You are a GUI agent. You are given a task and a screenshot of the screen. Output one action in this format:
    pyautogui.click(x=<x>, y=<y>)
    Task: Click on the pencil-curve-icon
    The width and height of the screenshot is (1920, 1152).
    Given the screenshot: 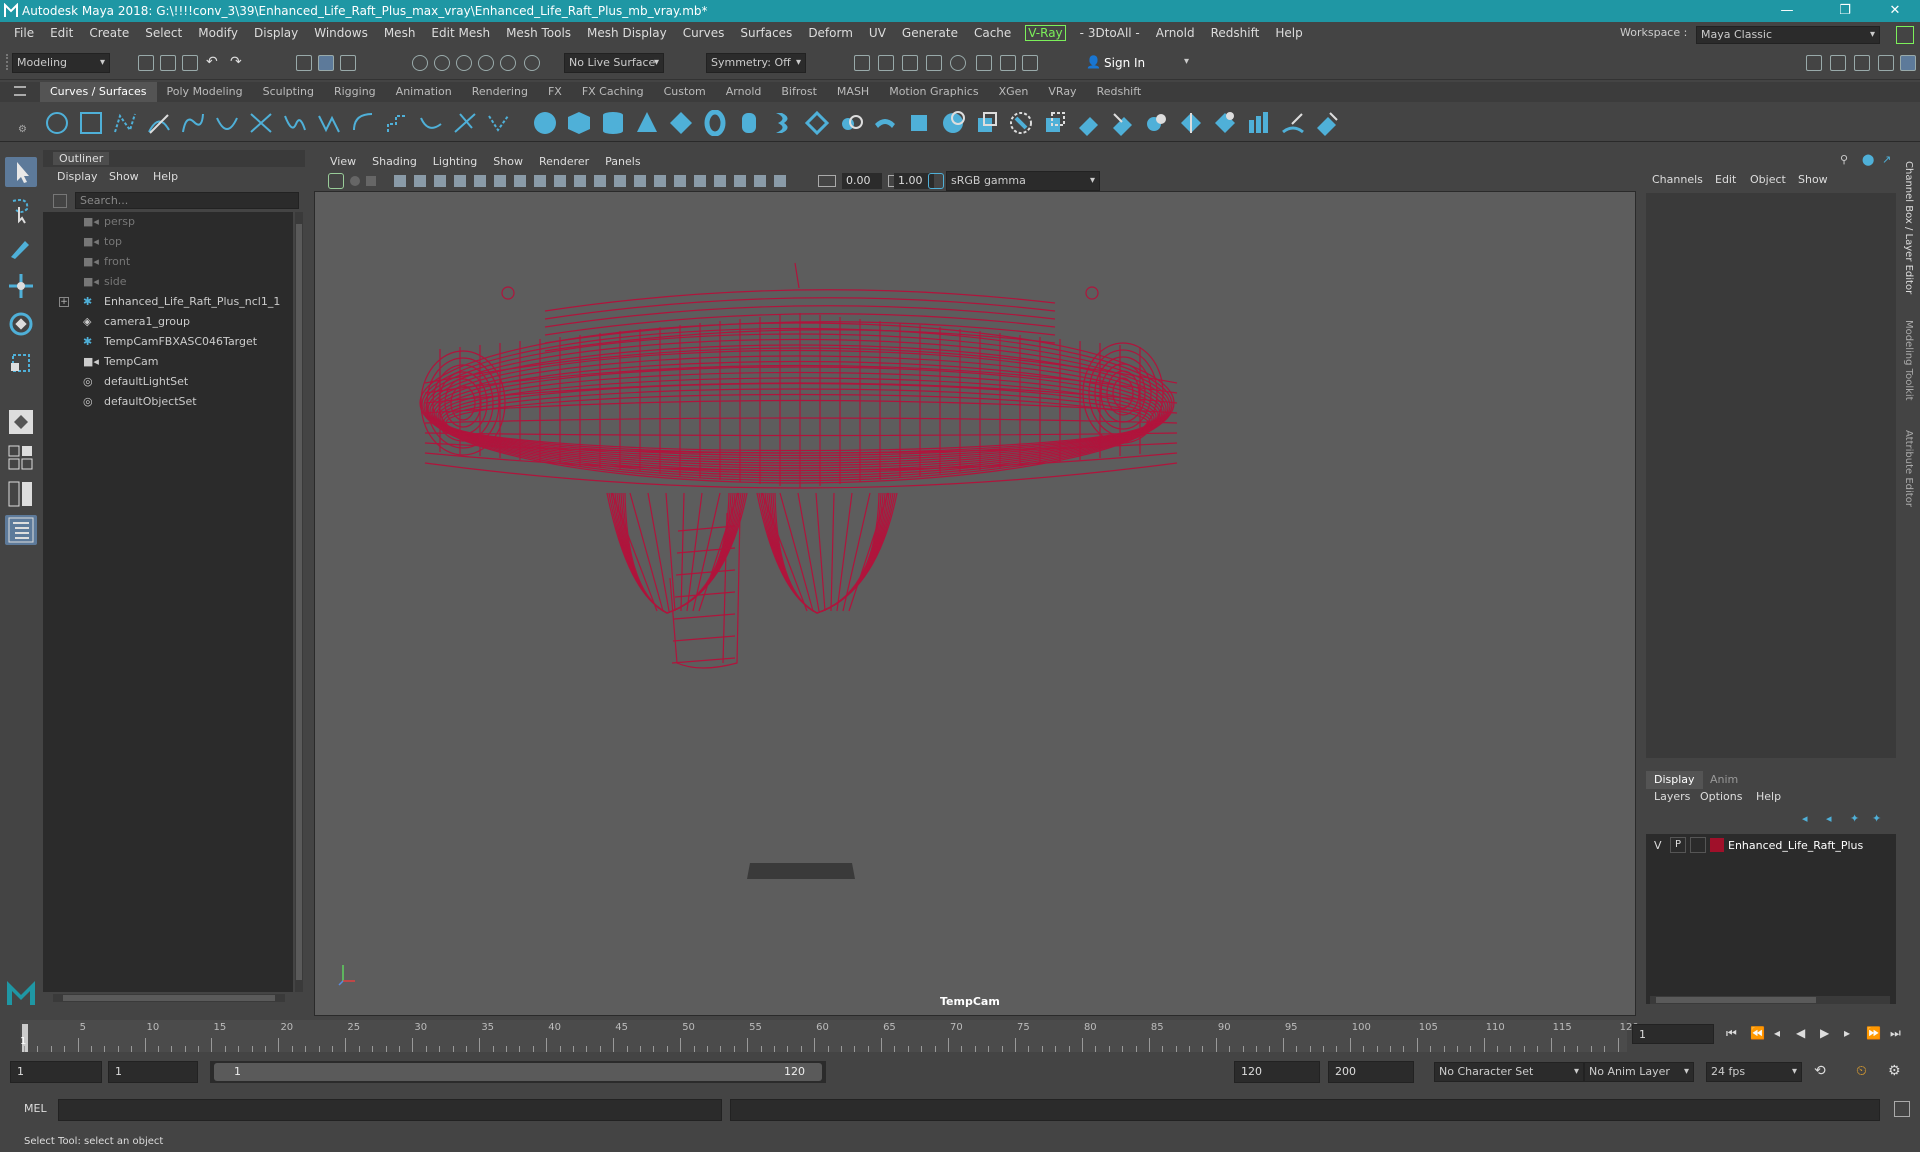 What is the action you would take?
    pyautogui.click(x=193, y=123)
    